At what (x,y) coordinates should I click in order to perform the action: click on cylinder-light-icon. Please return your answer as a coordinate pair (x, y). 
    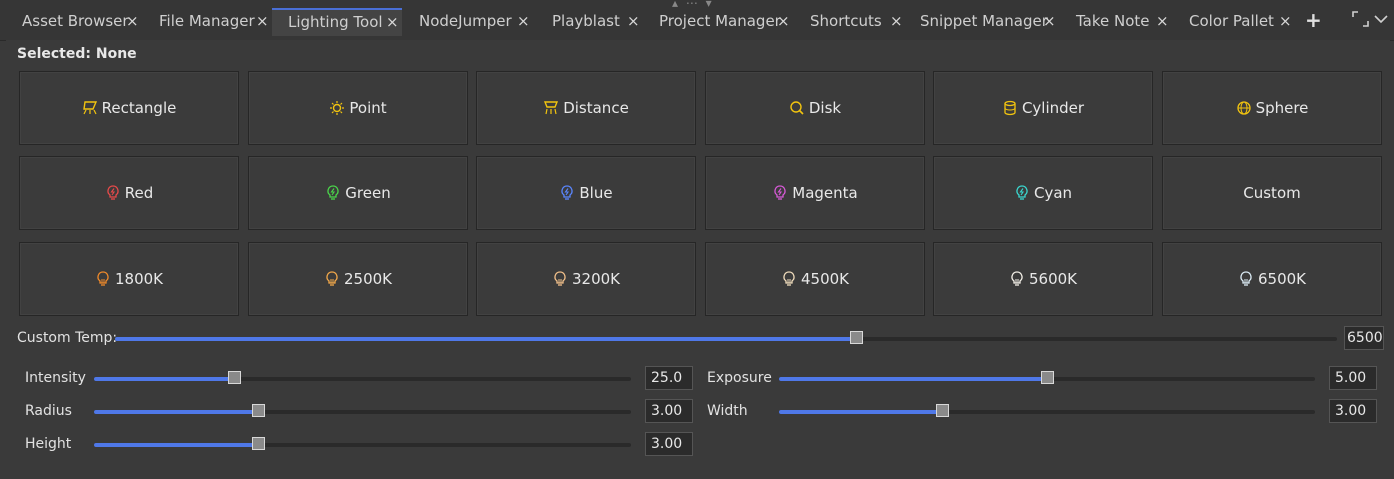
    Looking at the image, I should click on (1010, 108).